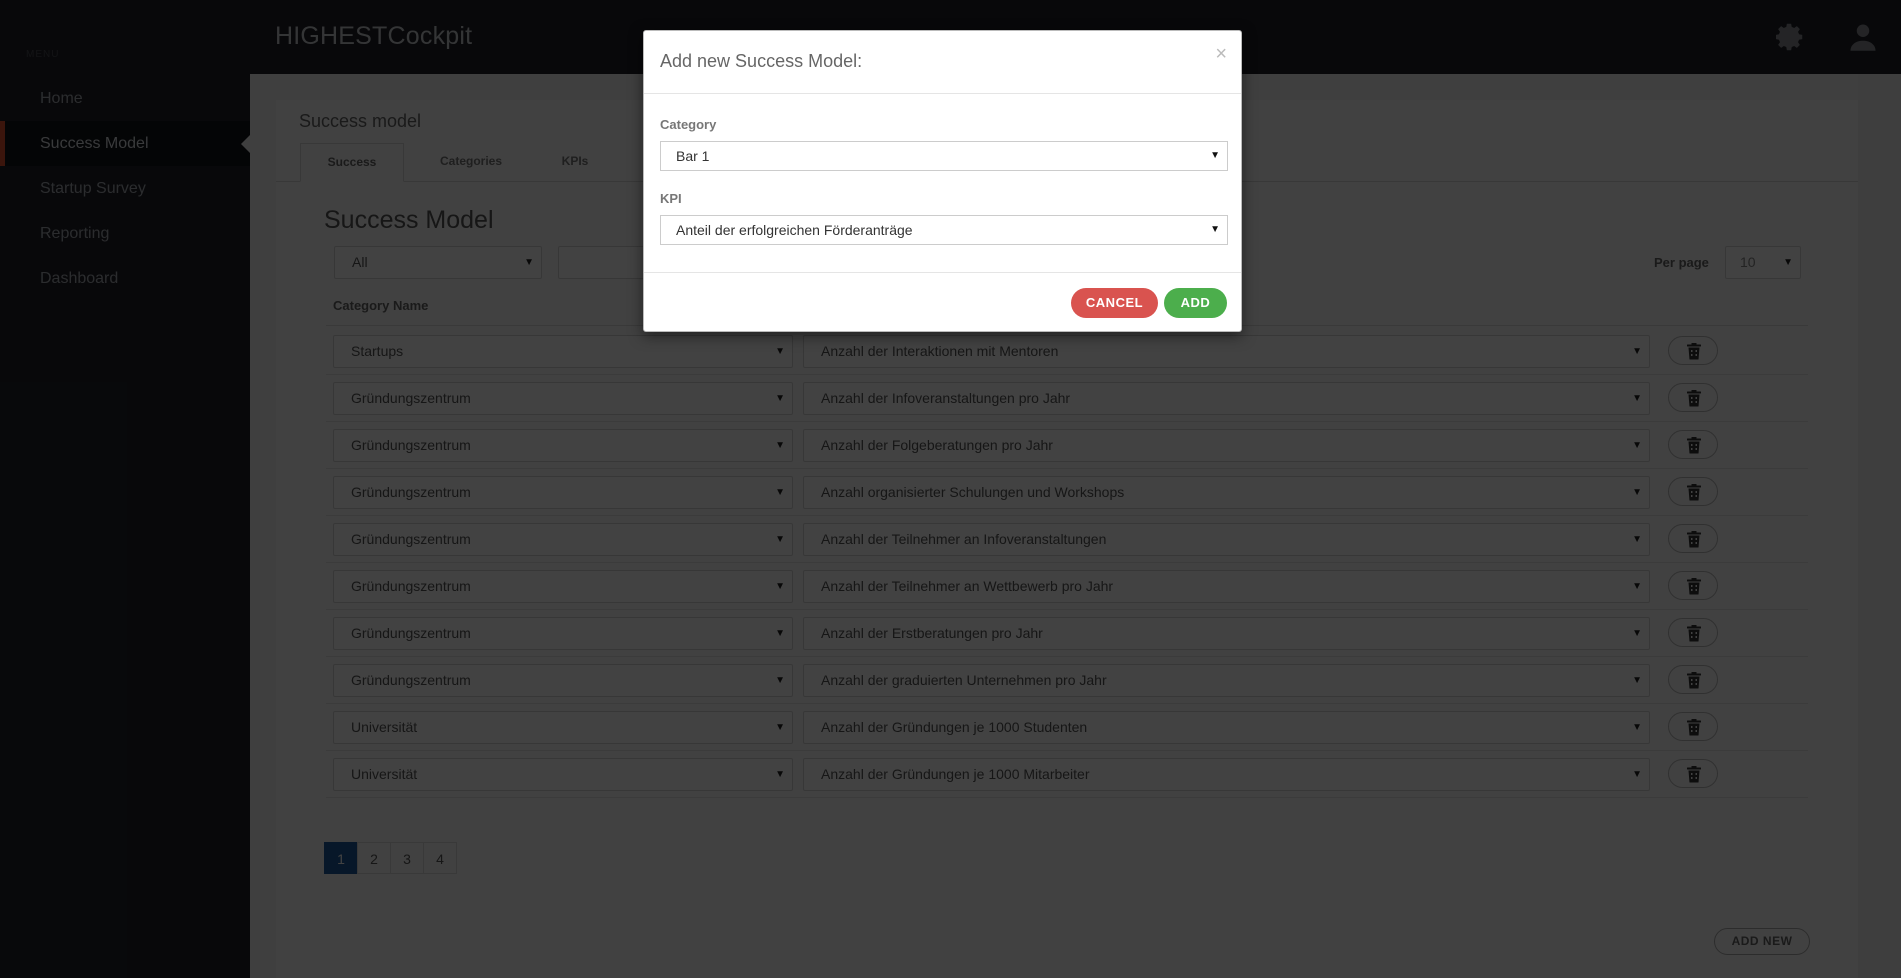  I want to click on cancel-button: CANCEL, so click(1114, 303).